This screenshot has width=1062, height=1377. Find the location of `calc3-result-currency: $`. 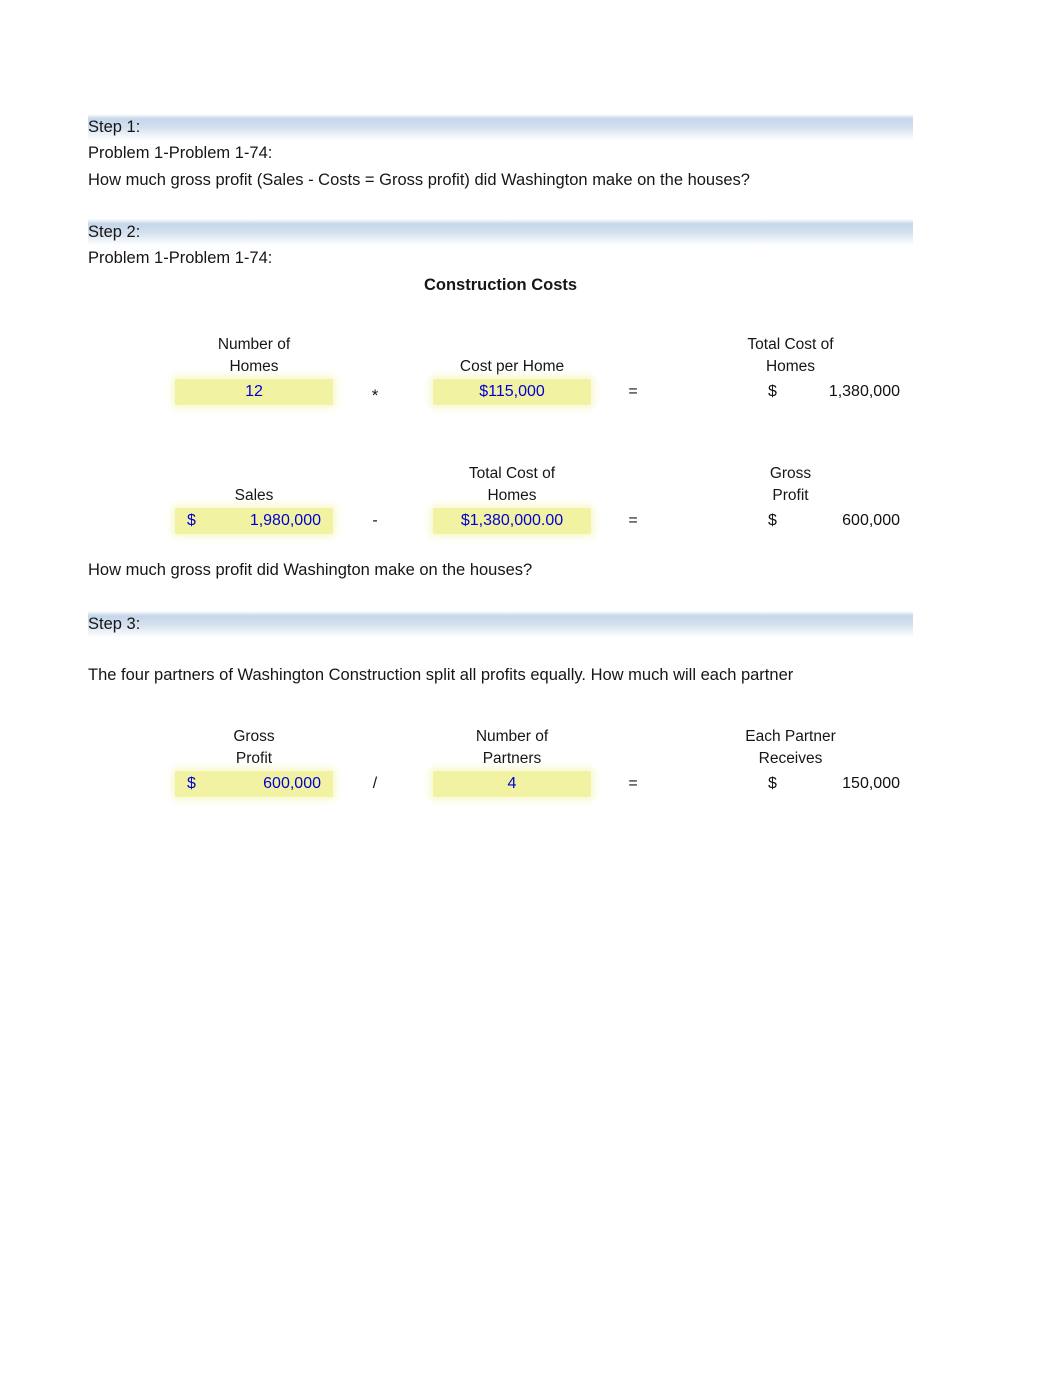

calc3-result-currency: $ is located at coordinates (772, 783).